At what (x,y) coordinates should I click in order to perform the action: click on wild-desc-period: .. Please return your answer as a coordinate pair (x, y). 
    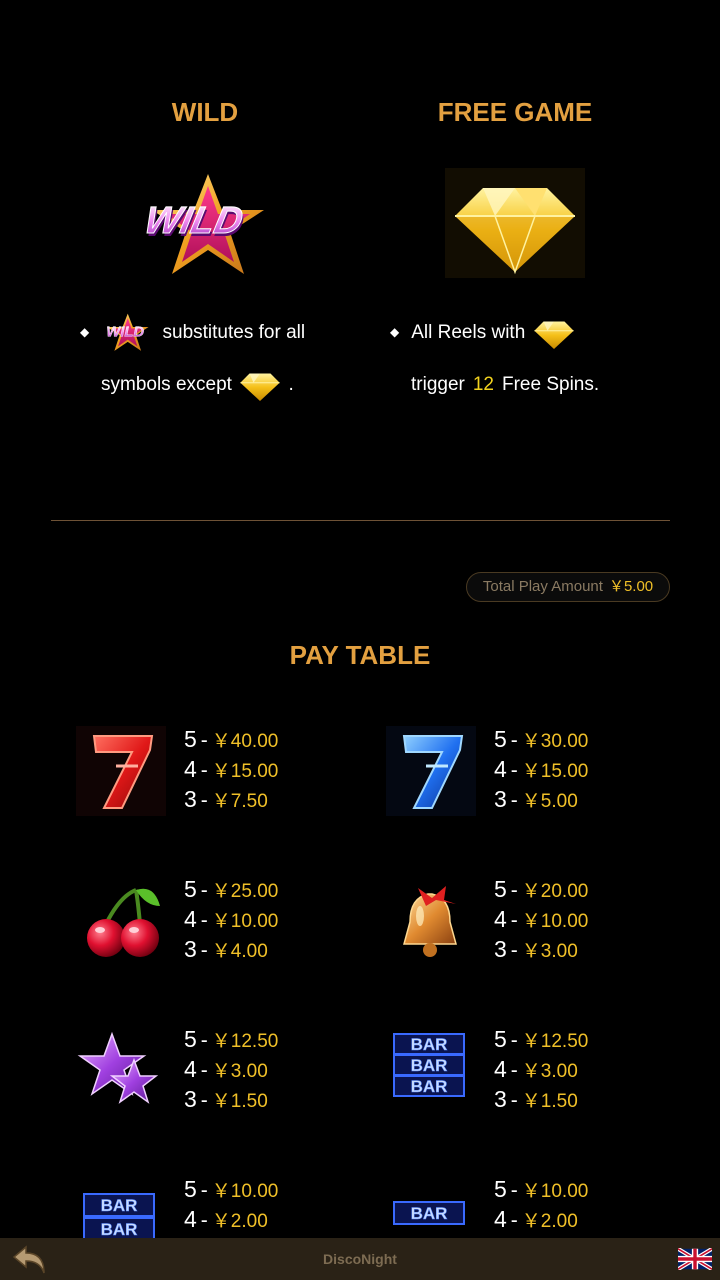
    Looking at the image, I should click on (291, 384).